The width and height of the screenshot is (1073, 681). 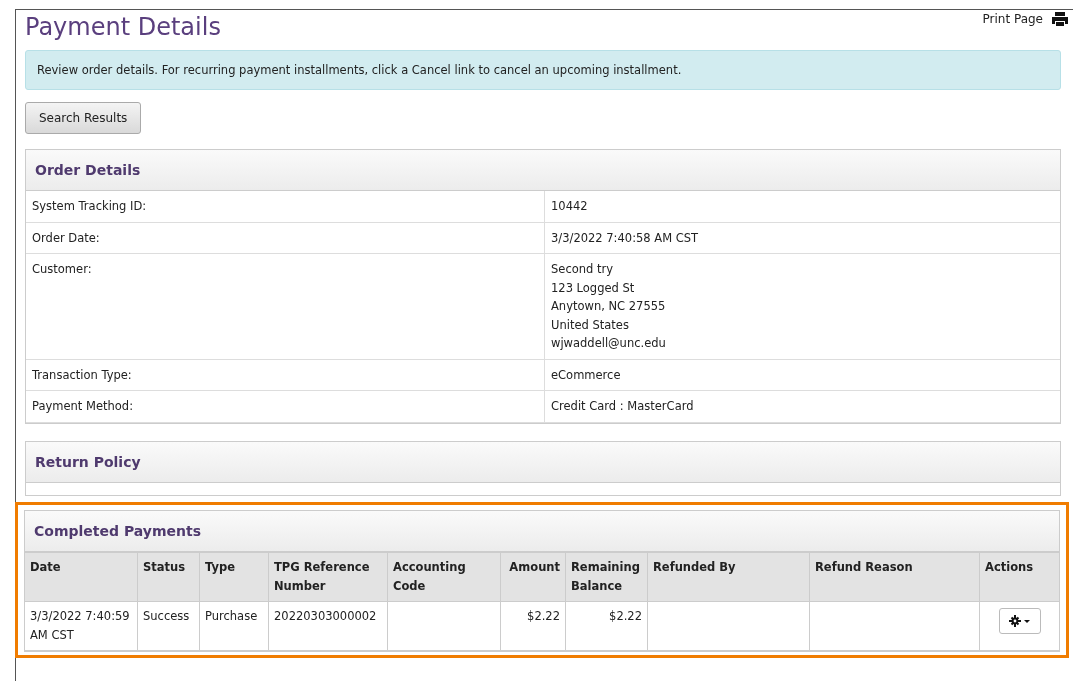 I want to click on table-cell: 20220303000002, so click(x=325, y=615).